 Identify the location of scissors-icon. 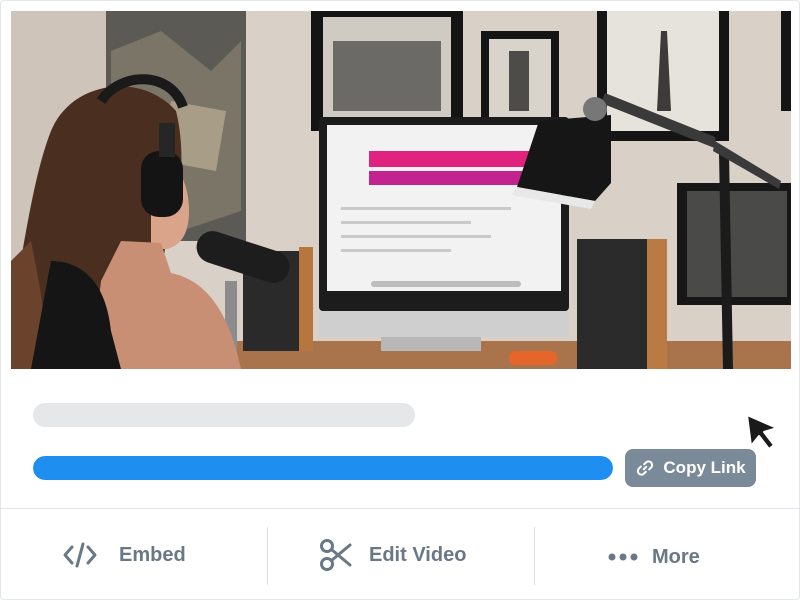
(336, 555).